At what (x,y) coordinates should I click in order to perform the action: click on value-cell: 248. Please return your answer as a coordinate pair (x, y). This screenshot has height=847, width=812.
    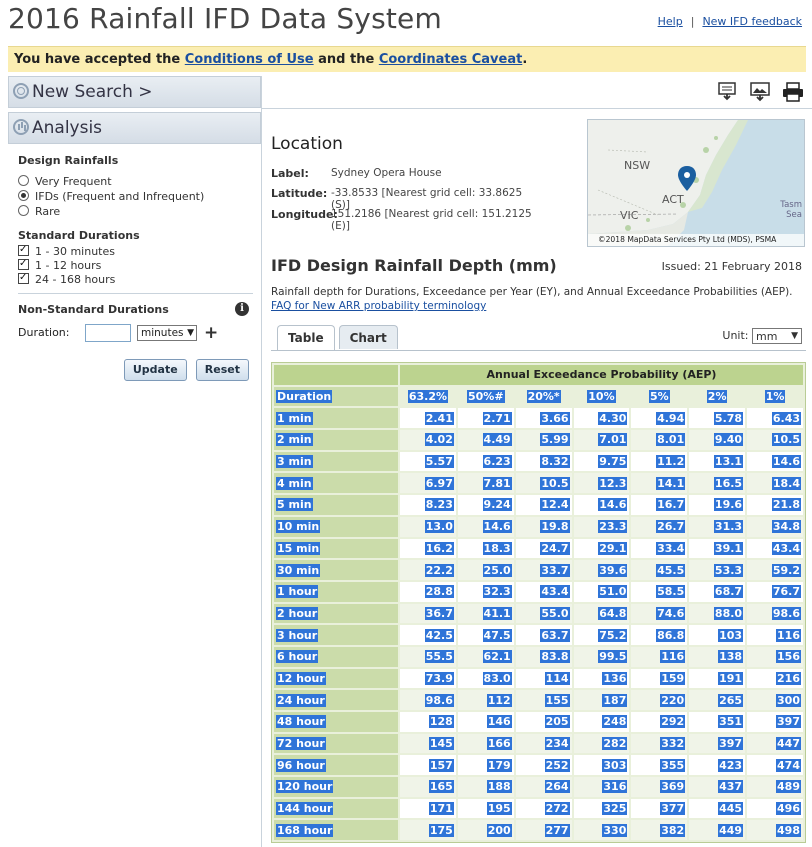
    Looking at the image, I should click on (601, 722).